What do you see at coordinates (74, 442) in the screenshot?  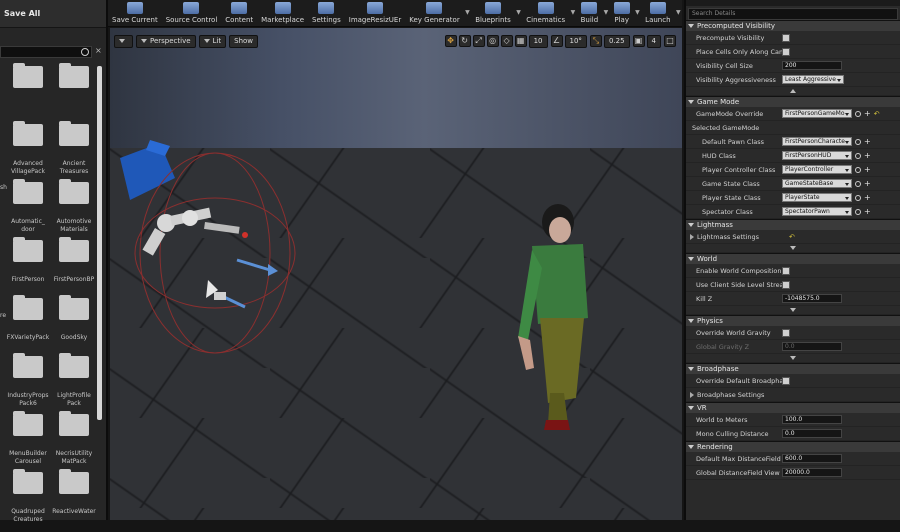 I see `folder-tile: NecrisUtility MatPack` at bounding box center [74, 442].